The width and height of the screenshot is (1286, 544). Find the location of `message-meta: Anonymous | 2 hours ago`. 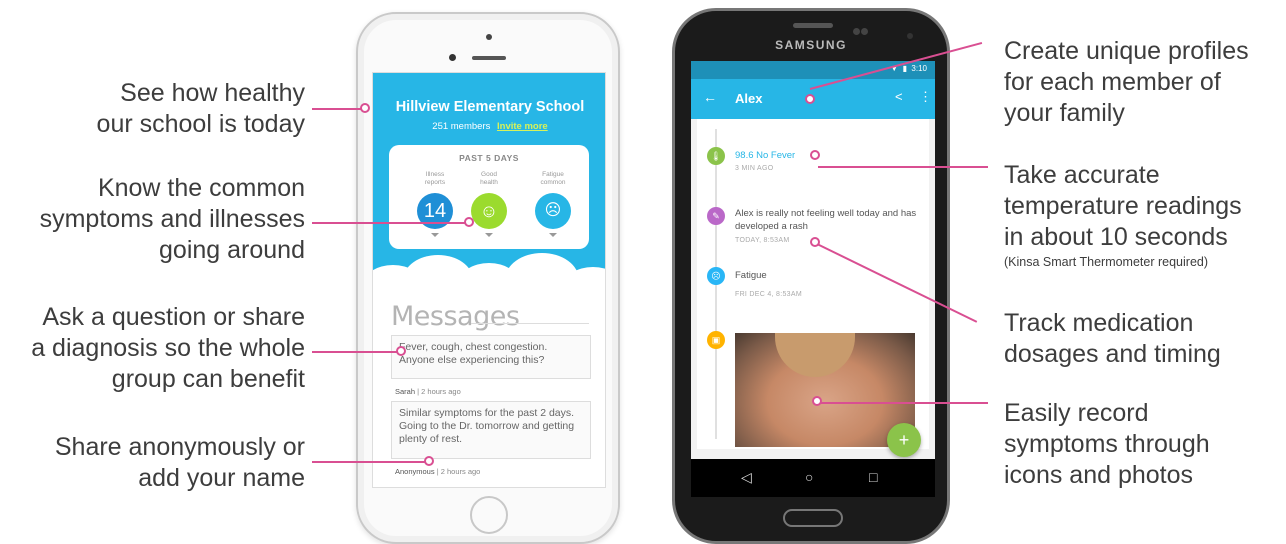

message-meta: Anonymous | 2 hours ago is located at coordinates (438, 471).